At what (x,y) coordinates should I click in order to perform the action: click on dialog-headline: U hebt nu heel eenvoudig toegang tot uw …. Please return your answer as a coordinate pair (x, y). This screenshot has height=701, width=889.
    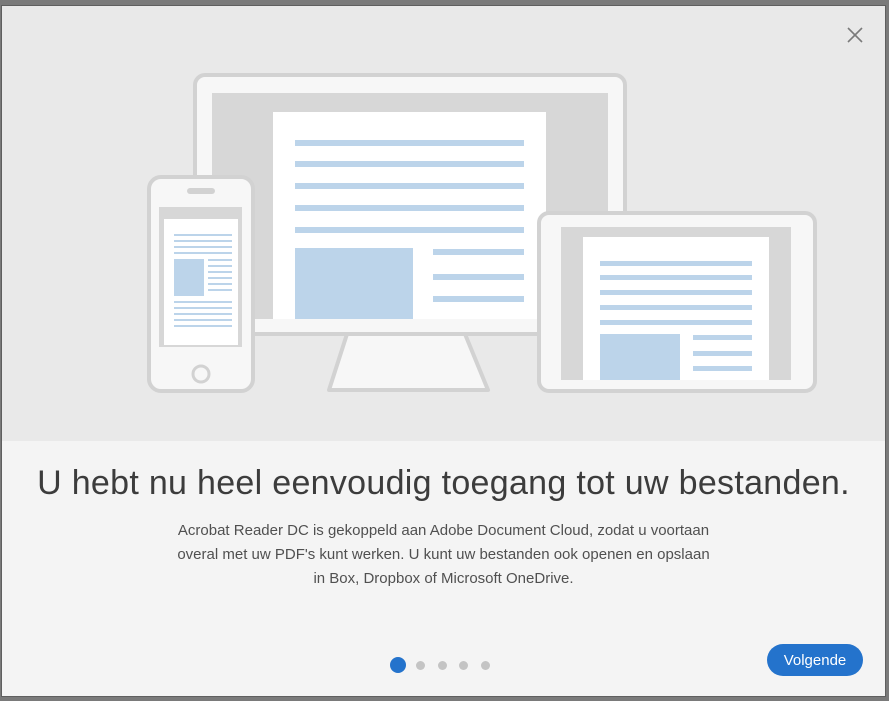
    Looking at the image, I should click on (443, 483).